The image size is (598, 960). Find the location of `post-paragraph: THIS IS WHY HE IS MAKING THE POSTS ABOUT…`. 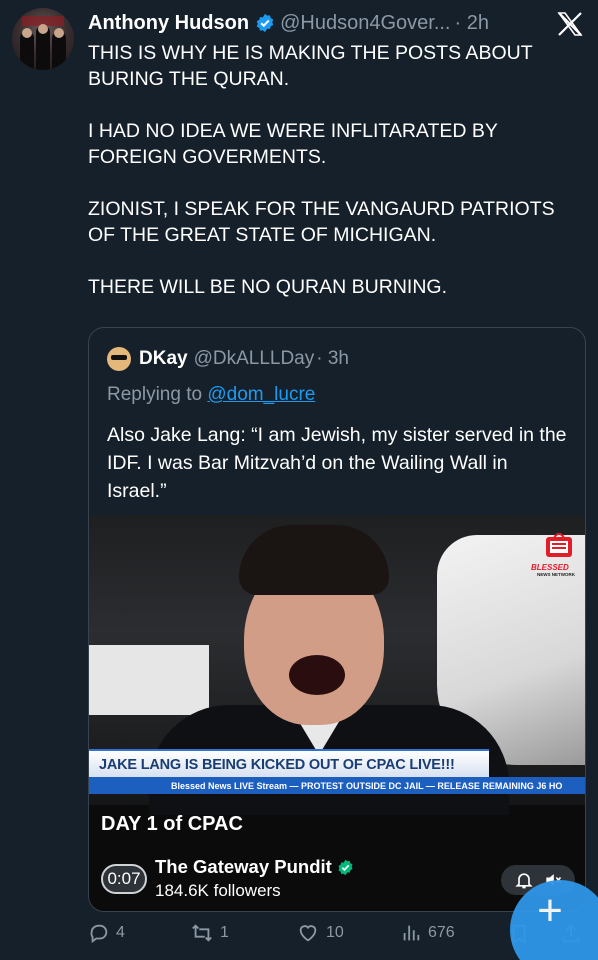

post-paragraph: THIS IS WHY HE IS MAKING THE POSTS ABOUT… is located at coordinates (310, 66).